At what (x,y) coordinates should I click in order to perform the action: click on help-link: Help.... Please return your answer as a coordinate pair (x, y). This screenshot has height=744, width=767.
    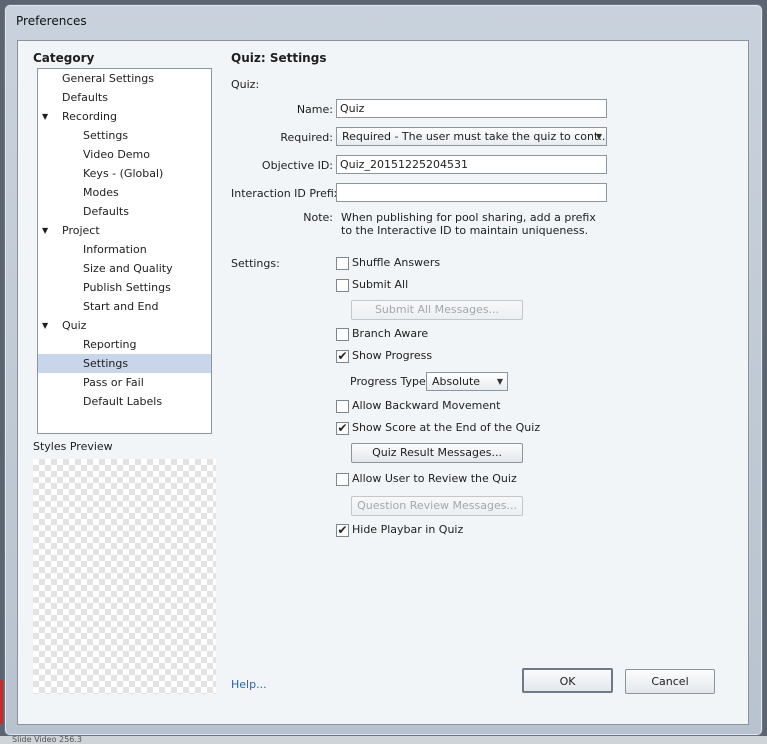
    Looking at the image, I should click on (249, 684).